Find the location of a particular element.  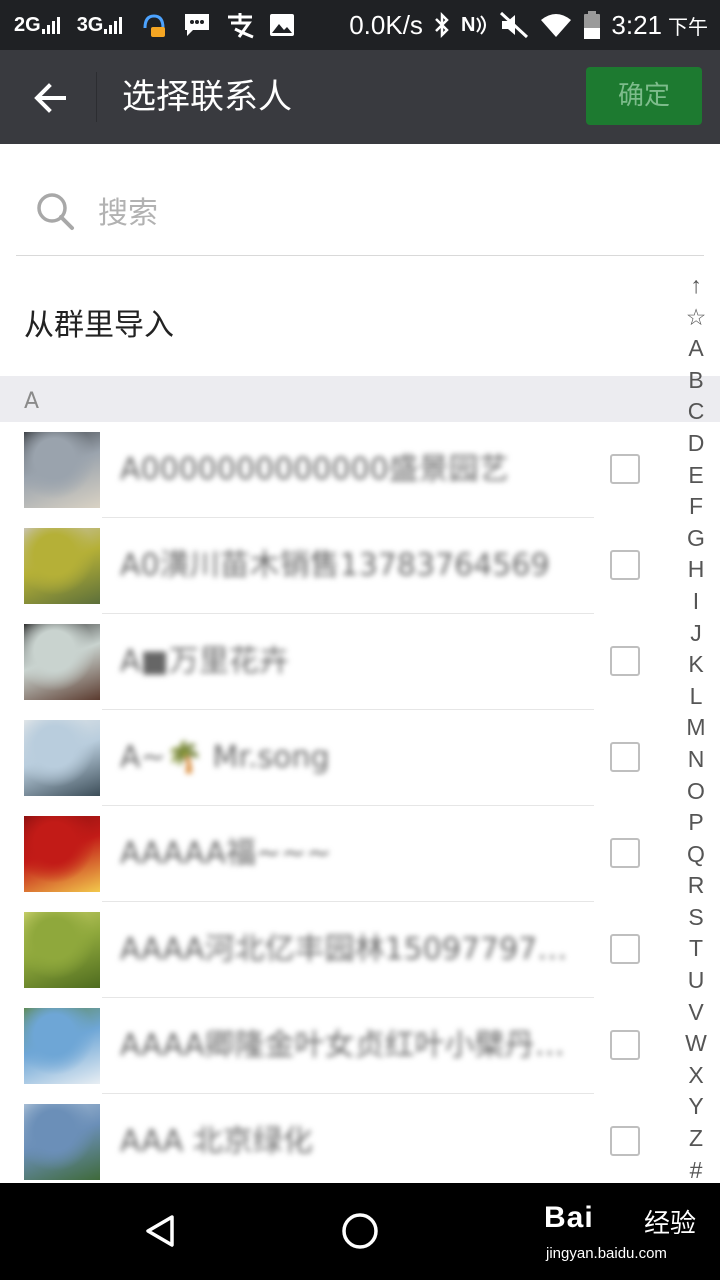

contact-row: A0潢川苗木销售13783764569 is located at coordinates (332, 566).